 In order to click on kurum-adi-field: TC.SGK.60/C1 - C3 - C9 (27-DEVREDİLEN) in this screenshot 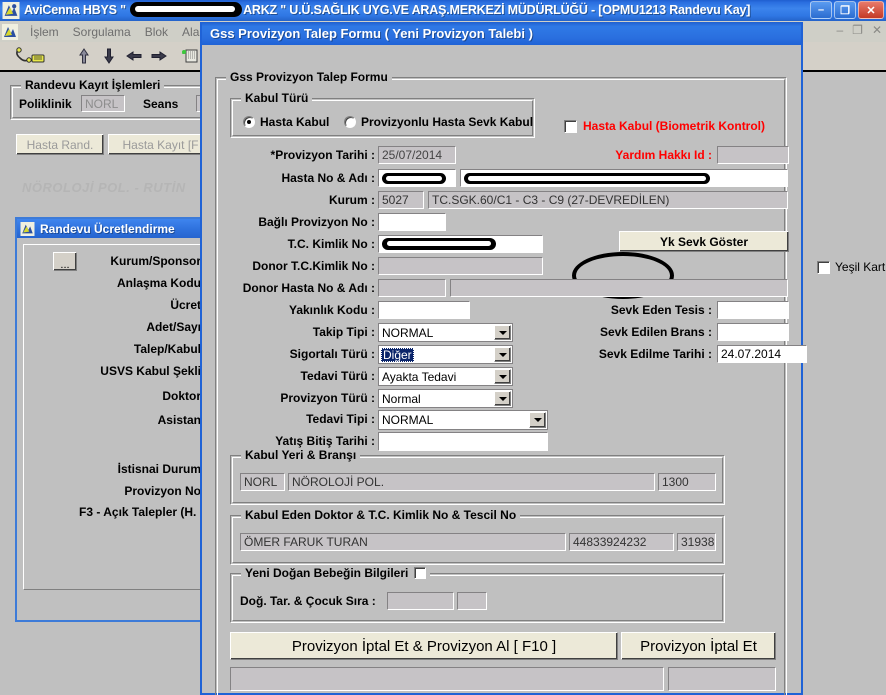, I will do `click(608, 200)`.